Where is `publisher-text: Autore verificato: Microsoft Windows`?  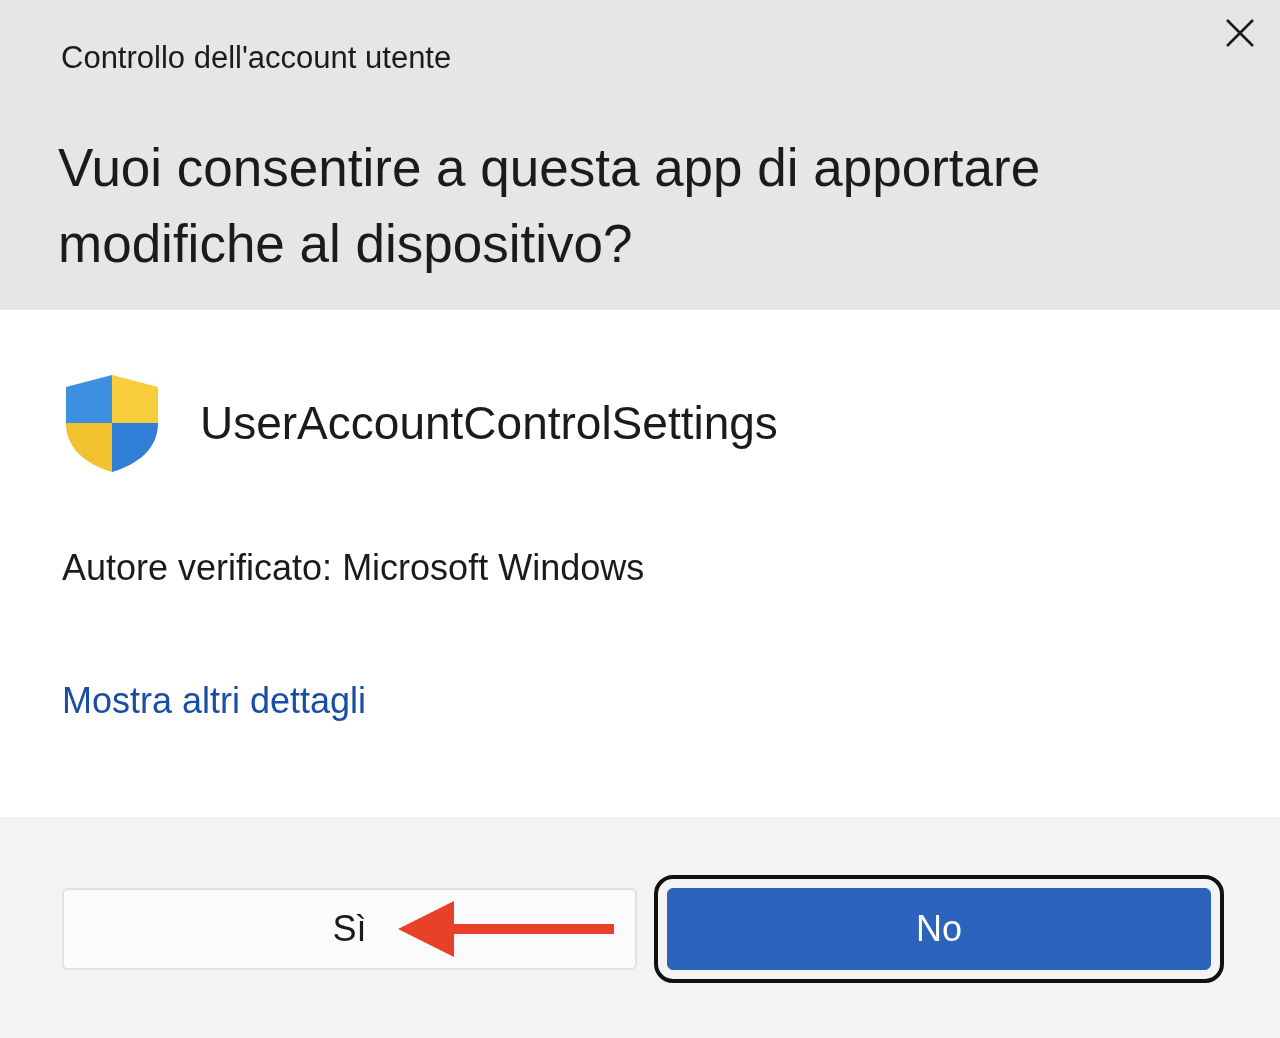 publisher-text: Autore verificato: Microsoft Windows is located at coordinates (354, 568).